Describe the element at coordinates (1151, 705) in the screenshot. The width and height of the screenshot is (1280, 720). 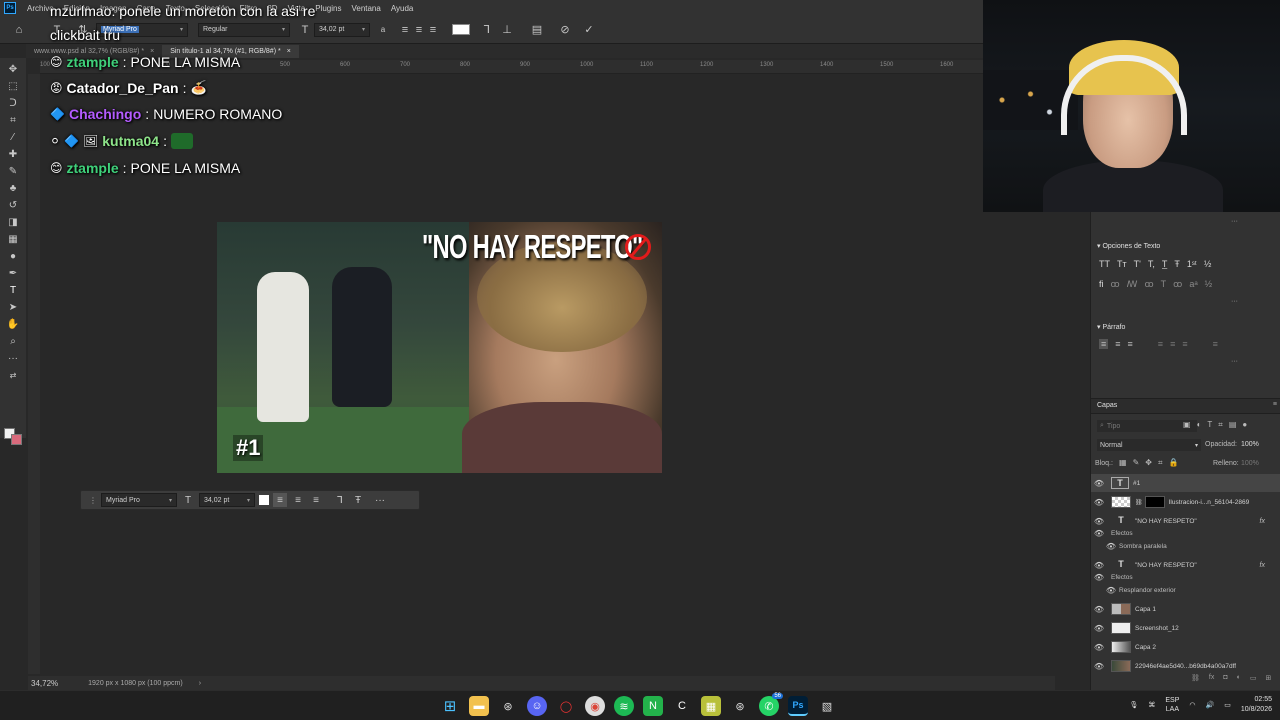
I see `copilot-icon: ⌘` at that location.